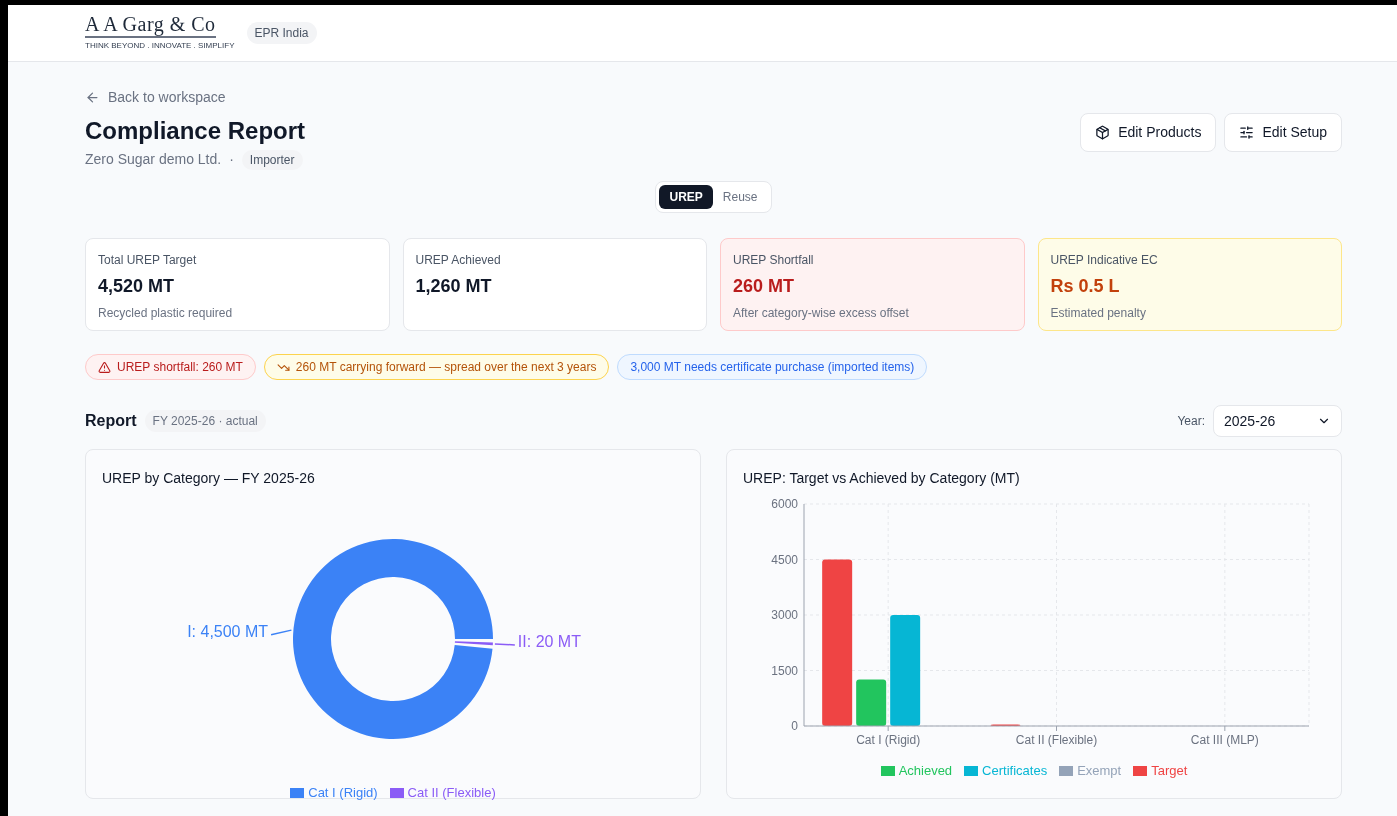 The image size is (1397, 816). Describe the element at coordinates (153, 159) in the screenshot. I see `company-name: Zero Sugar demo Ltd.` at that location.